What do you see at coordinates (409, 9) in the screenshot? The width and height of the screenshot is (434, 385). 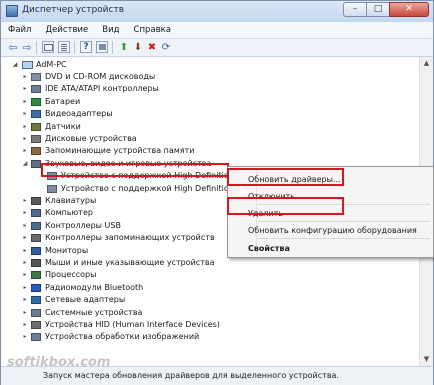 I see `close-button: ✕` at bounding box center [409, 9].